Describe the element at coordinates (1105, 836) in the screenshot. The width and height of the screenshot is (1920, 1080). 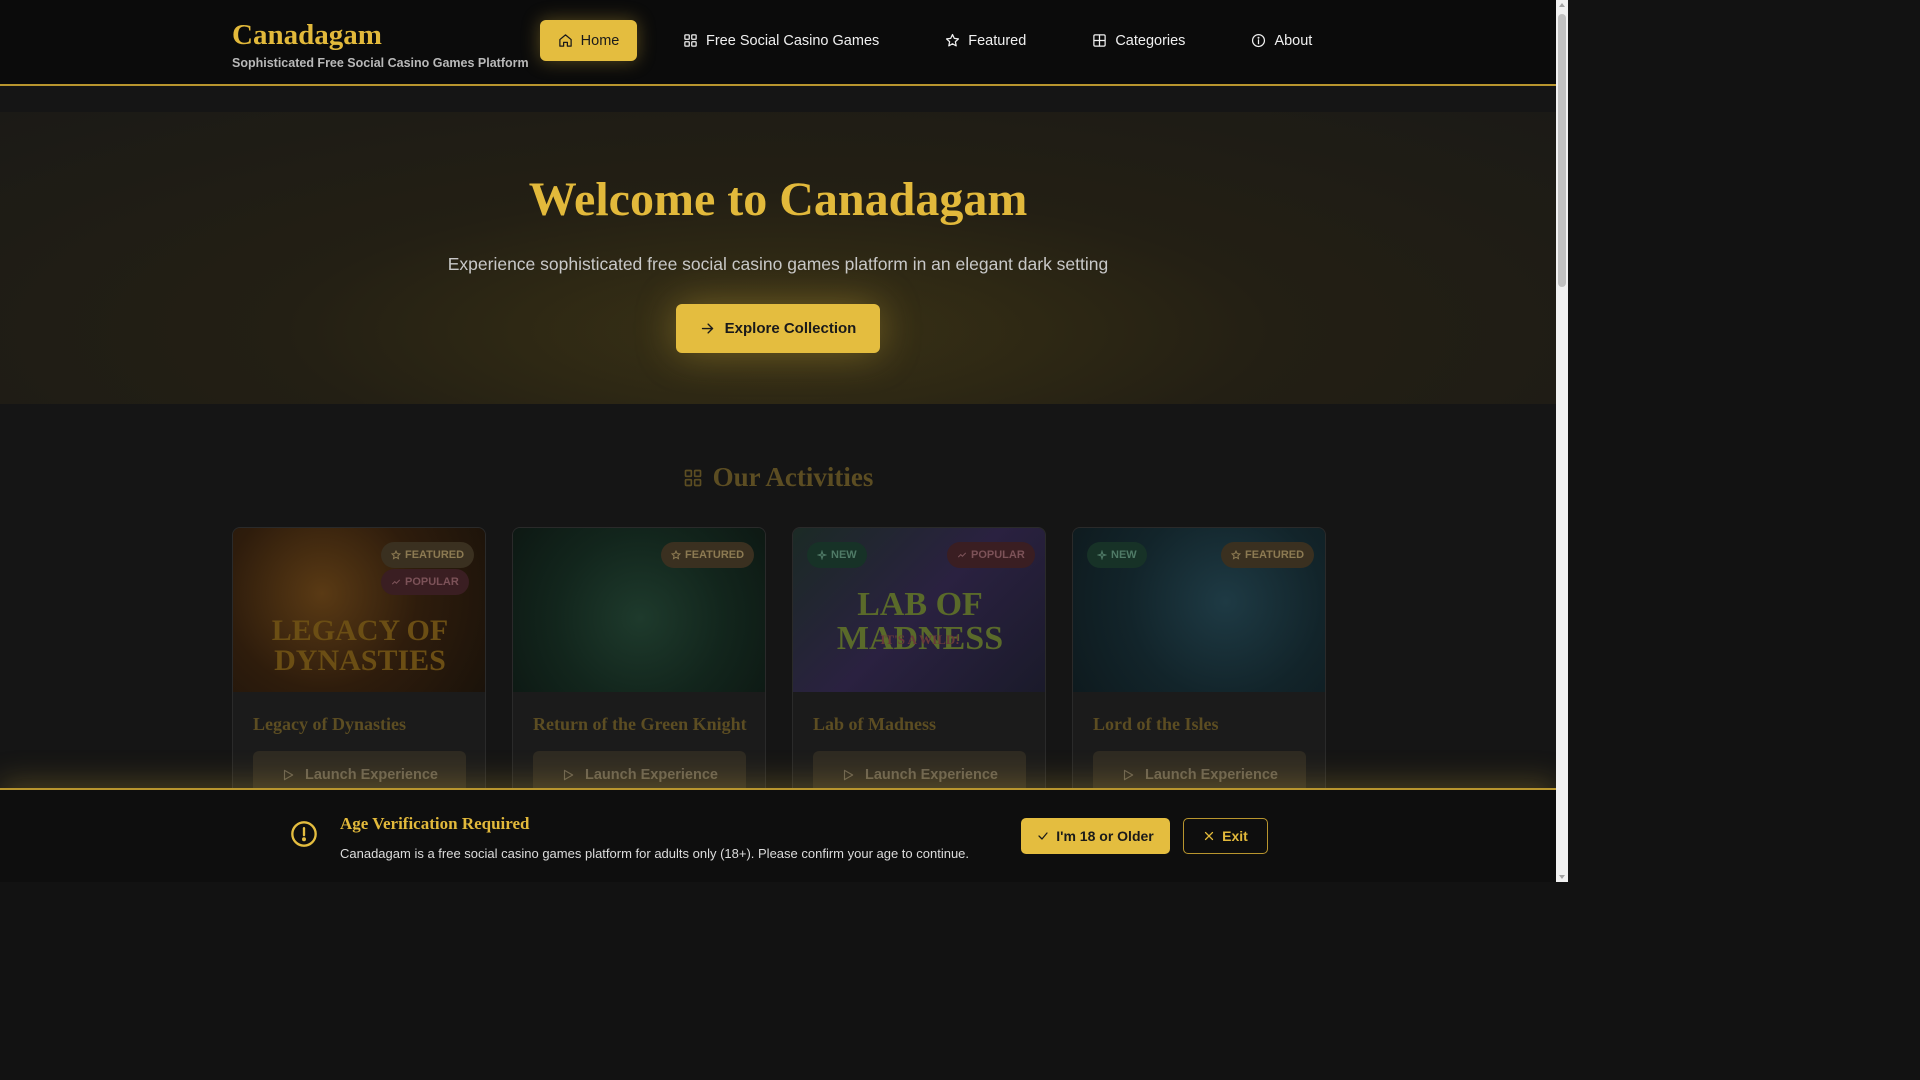
I see `confirm-age-label: I'm 18 or Older` at that location.